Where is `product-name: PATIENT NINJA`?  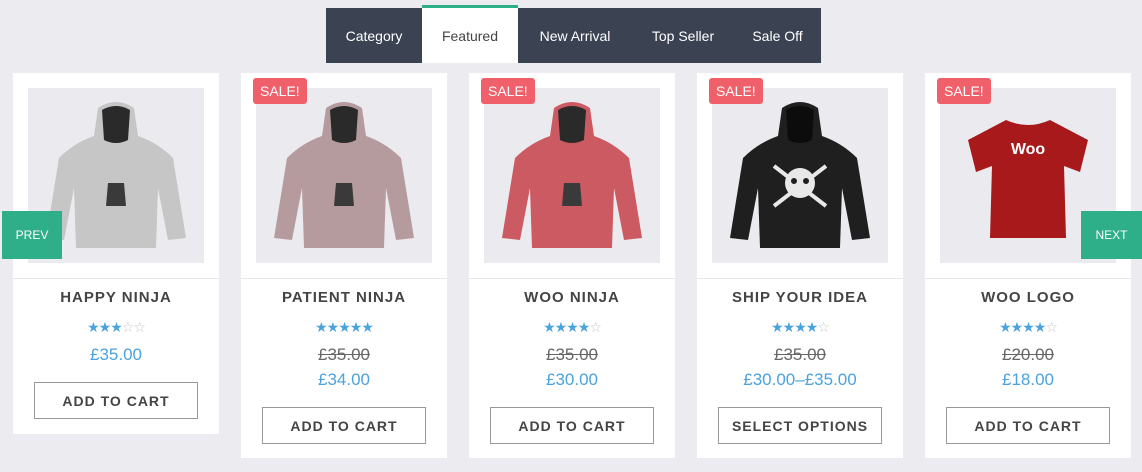 product-name: PATIENT NINJA is located at coordinates (344, 297).